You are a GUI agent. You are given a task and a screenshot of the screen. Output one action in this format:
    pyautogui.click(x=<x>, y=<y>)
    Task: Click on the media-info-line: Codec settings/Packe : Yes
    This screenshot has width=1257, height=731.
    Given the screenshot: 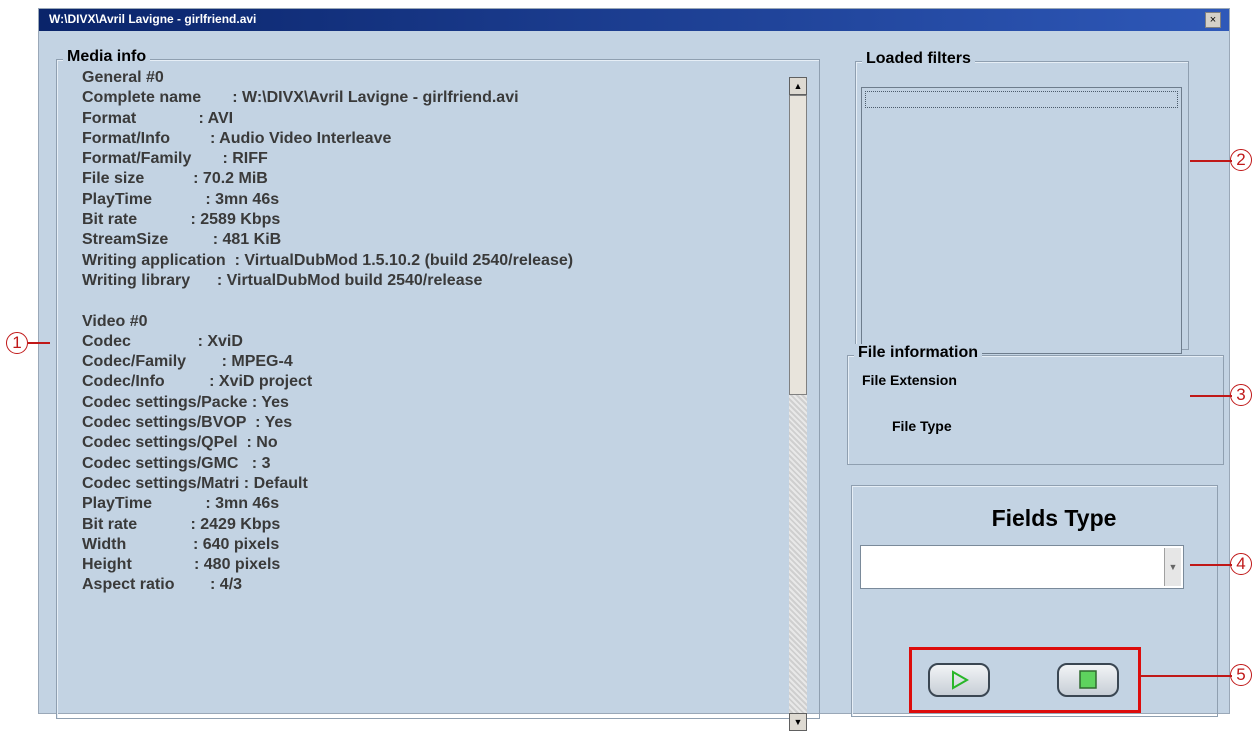 What is the action you would take?
    pyautogui.click(x=185, y=402)
    